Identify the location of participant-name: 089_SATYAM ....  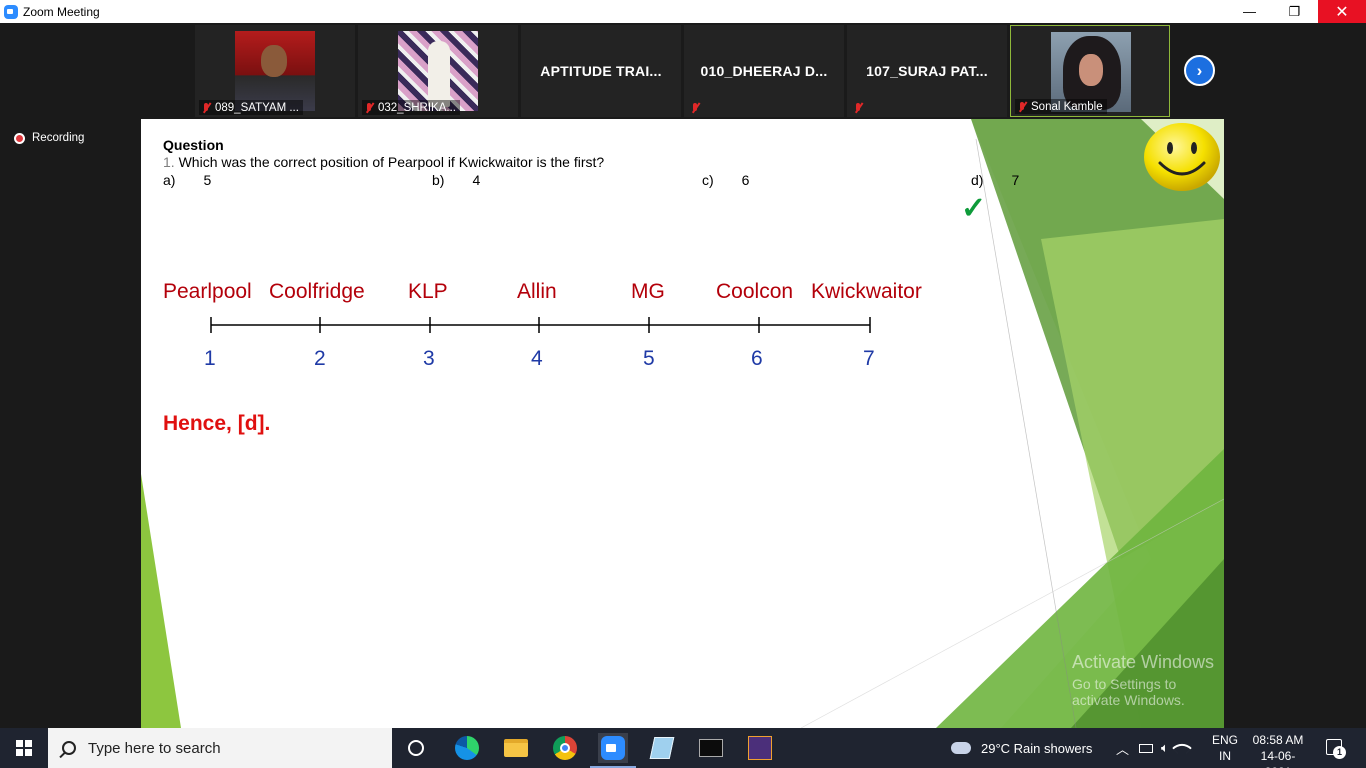
(257, 107).